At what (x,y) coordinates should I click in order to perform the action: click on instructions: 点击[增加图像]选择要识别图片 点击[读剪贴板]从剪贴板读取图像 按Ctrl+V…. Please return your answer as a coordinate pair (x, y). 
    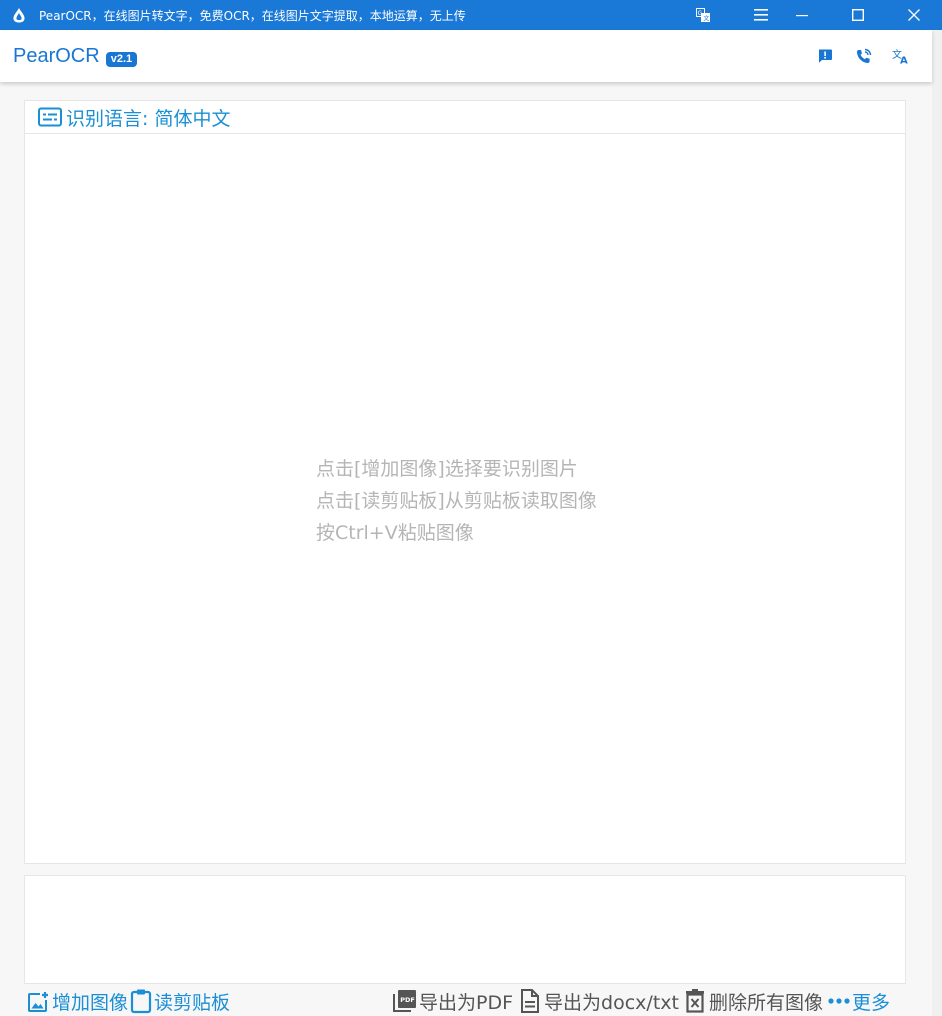
    Looking at the image, I should click on (456, 501).